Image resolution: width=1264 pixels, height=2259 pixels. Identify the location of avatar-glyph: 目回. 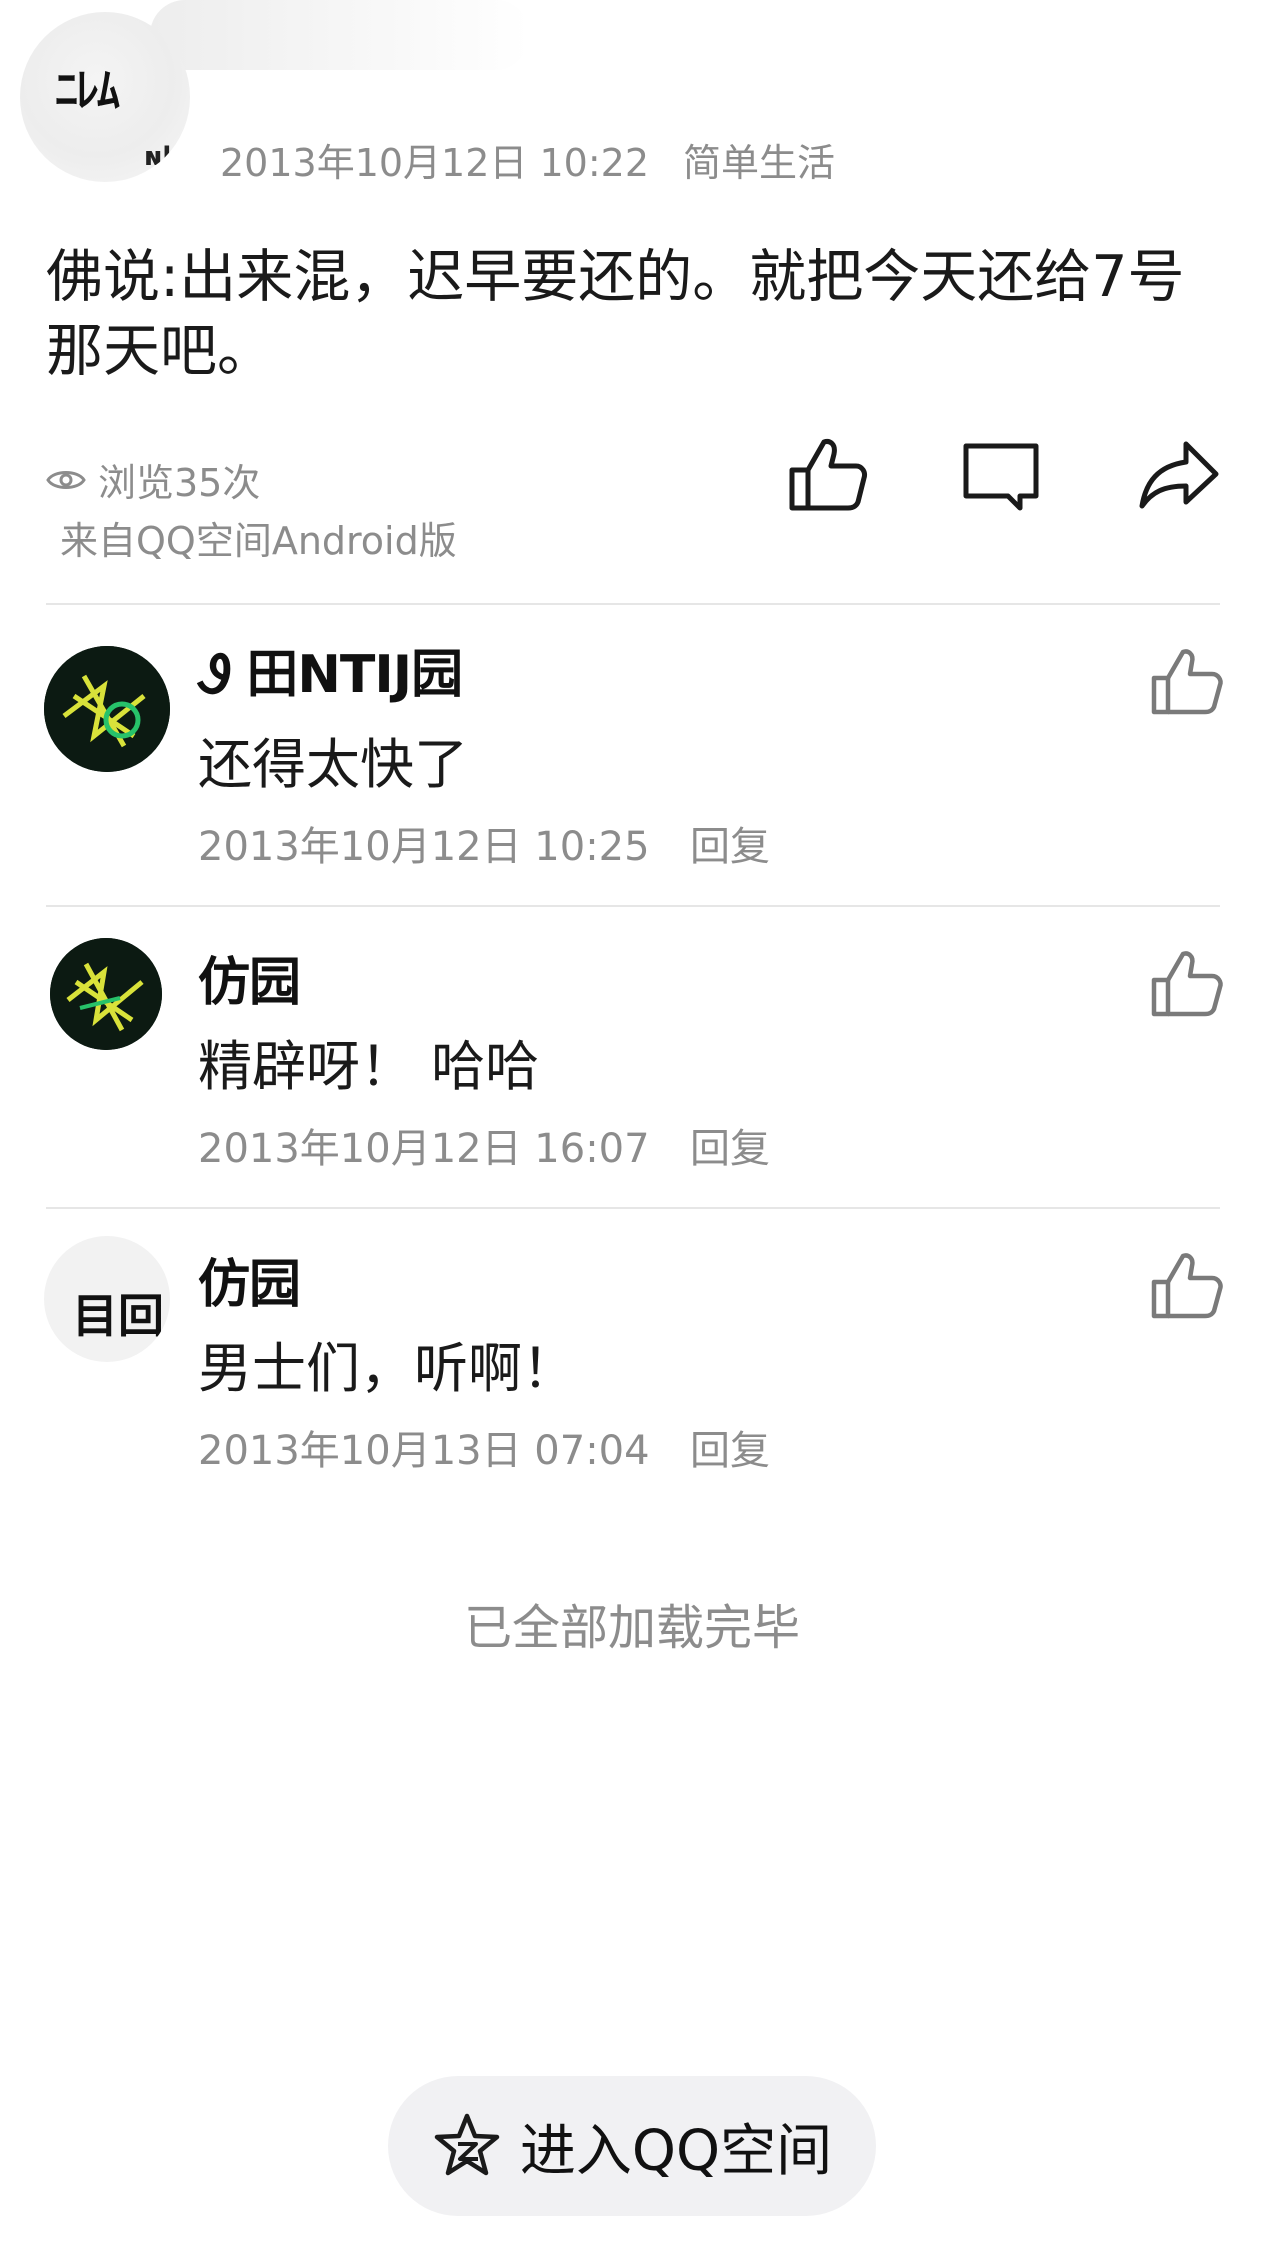
(118, 1316).